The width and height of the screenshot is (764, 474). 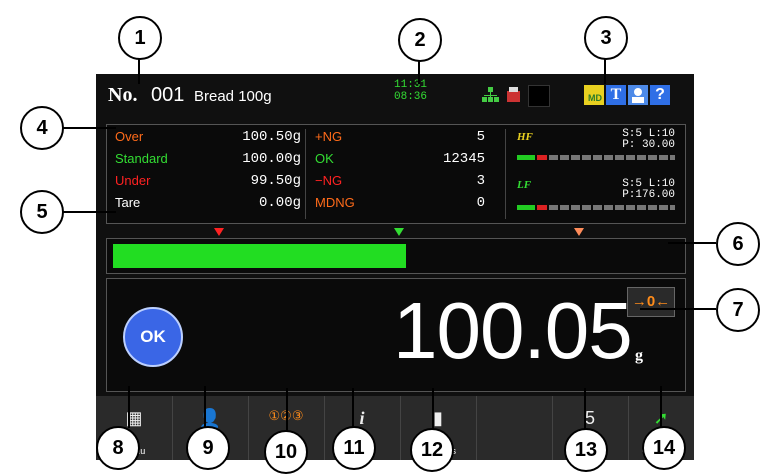 What do you see at coordinates (133, 180) in the screenshot?
I see `under-label: Under` at bounding box center [133, 180].